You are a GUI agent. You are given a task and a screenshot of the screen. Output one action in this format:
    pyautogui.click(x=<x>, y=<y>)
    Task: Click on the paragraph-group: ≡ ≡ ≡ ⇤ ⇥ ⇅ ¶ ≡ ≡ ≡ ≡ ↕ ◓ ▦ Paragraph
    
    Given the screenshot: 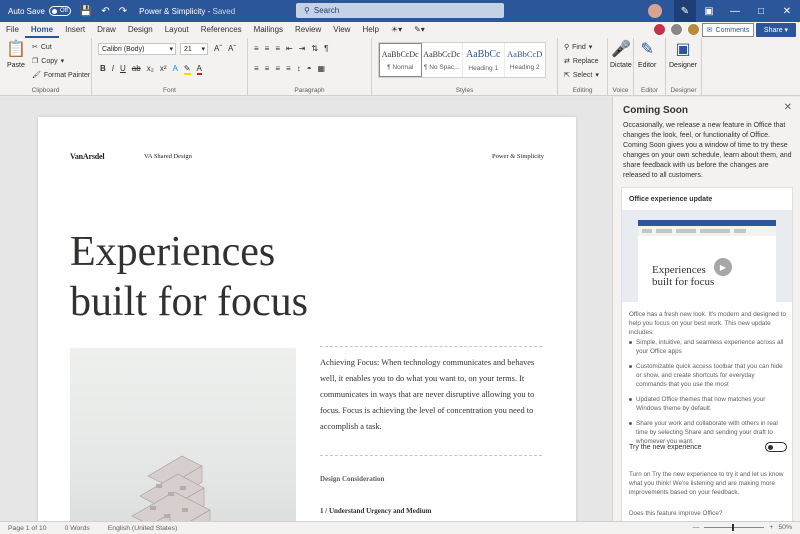 What is the action you would take?
    pyautogui.click(x=310, y=67)
    